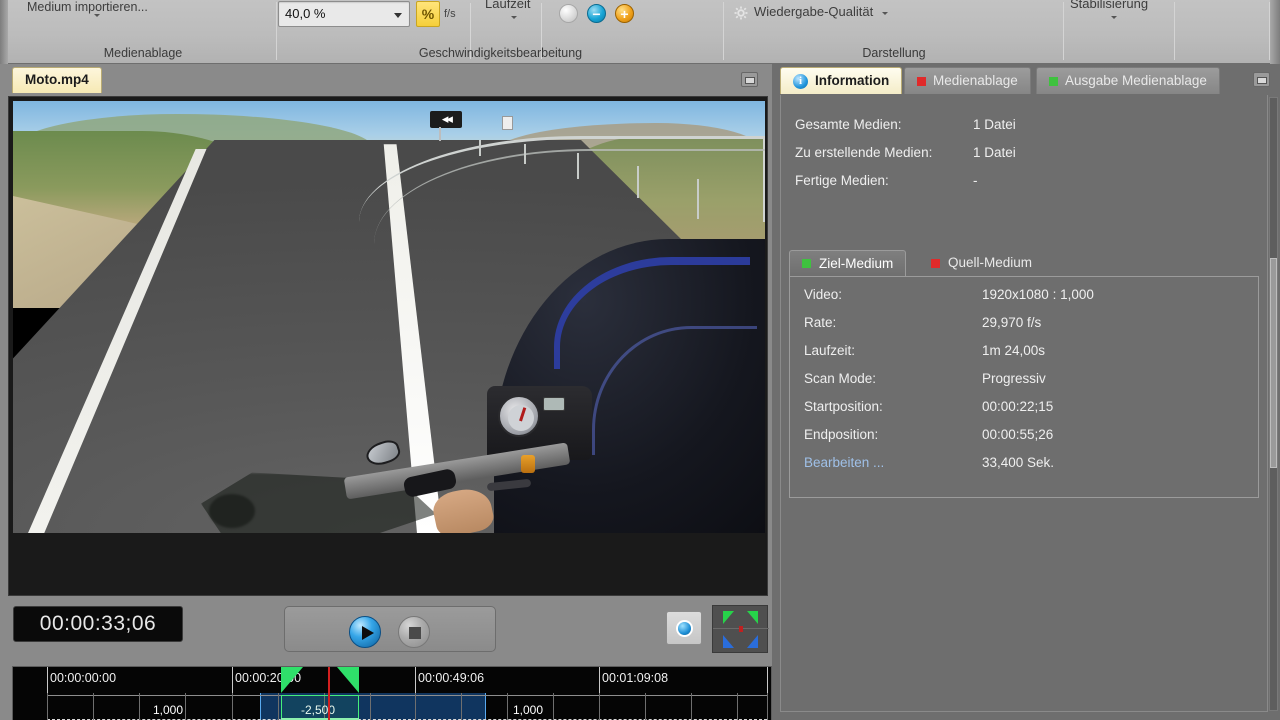 The height and width of the screenshot is (720, 1280). I want to click on play-button, so click(365, 632).